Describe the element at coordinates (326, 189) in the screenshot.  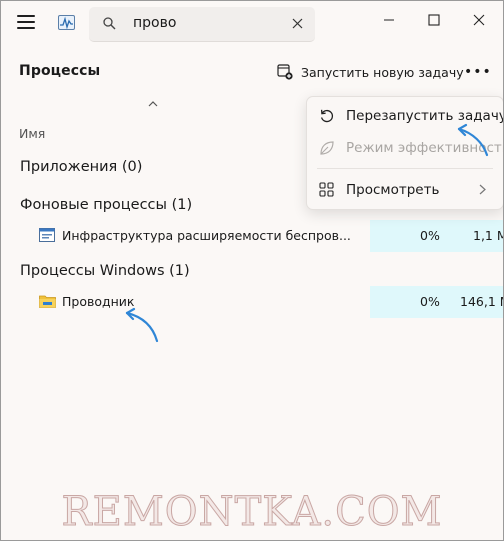
I see `grid-view-icon` at that location.